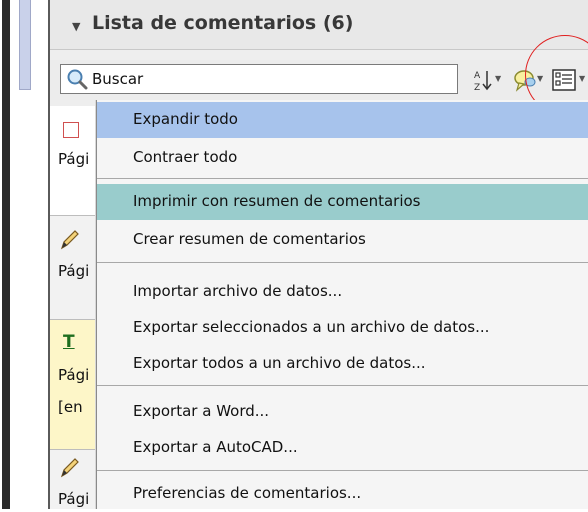 This screenshot has height=512, width=588. Describe the element at coordinates (185, 157) in the screenshot. I see `menu-item-label: Contraer todo` at that location.